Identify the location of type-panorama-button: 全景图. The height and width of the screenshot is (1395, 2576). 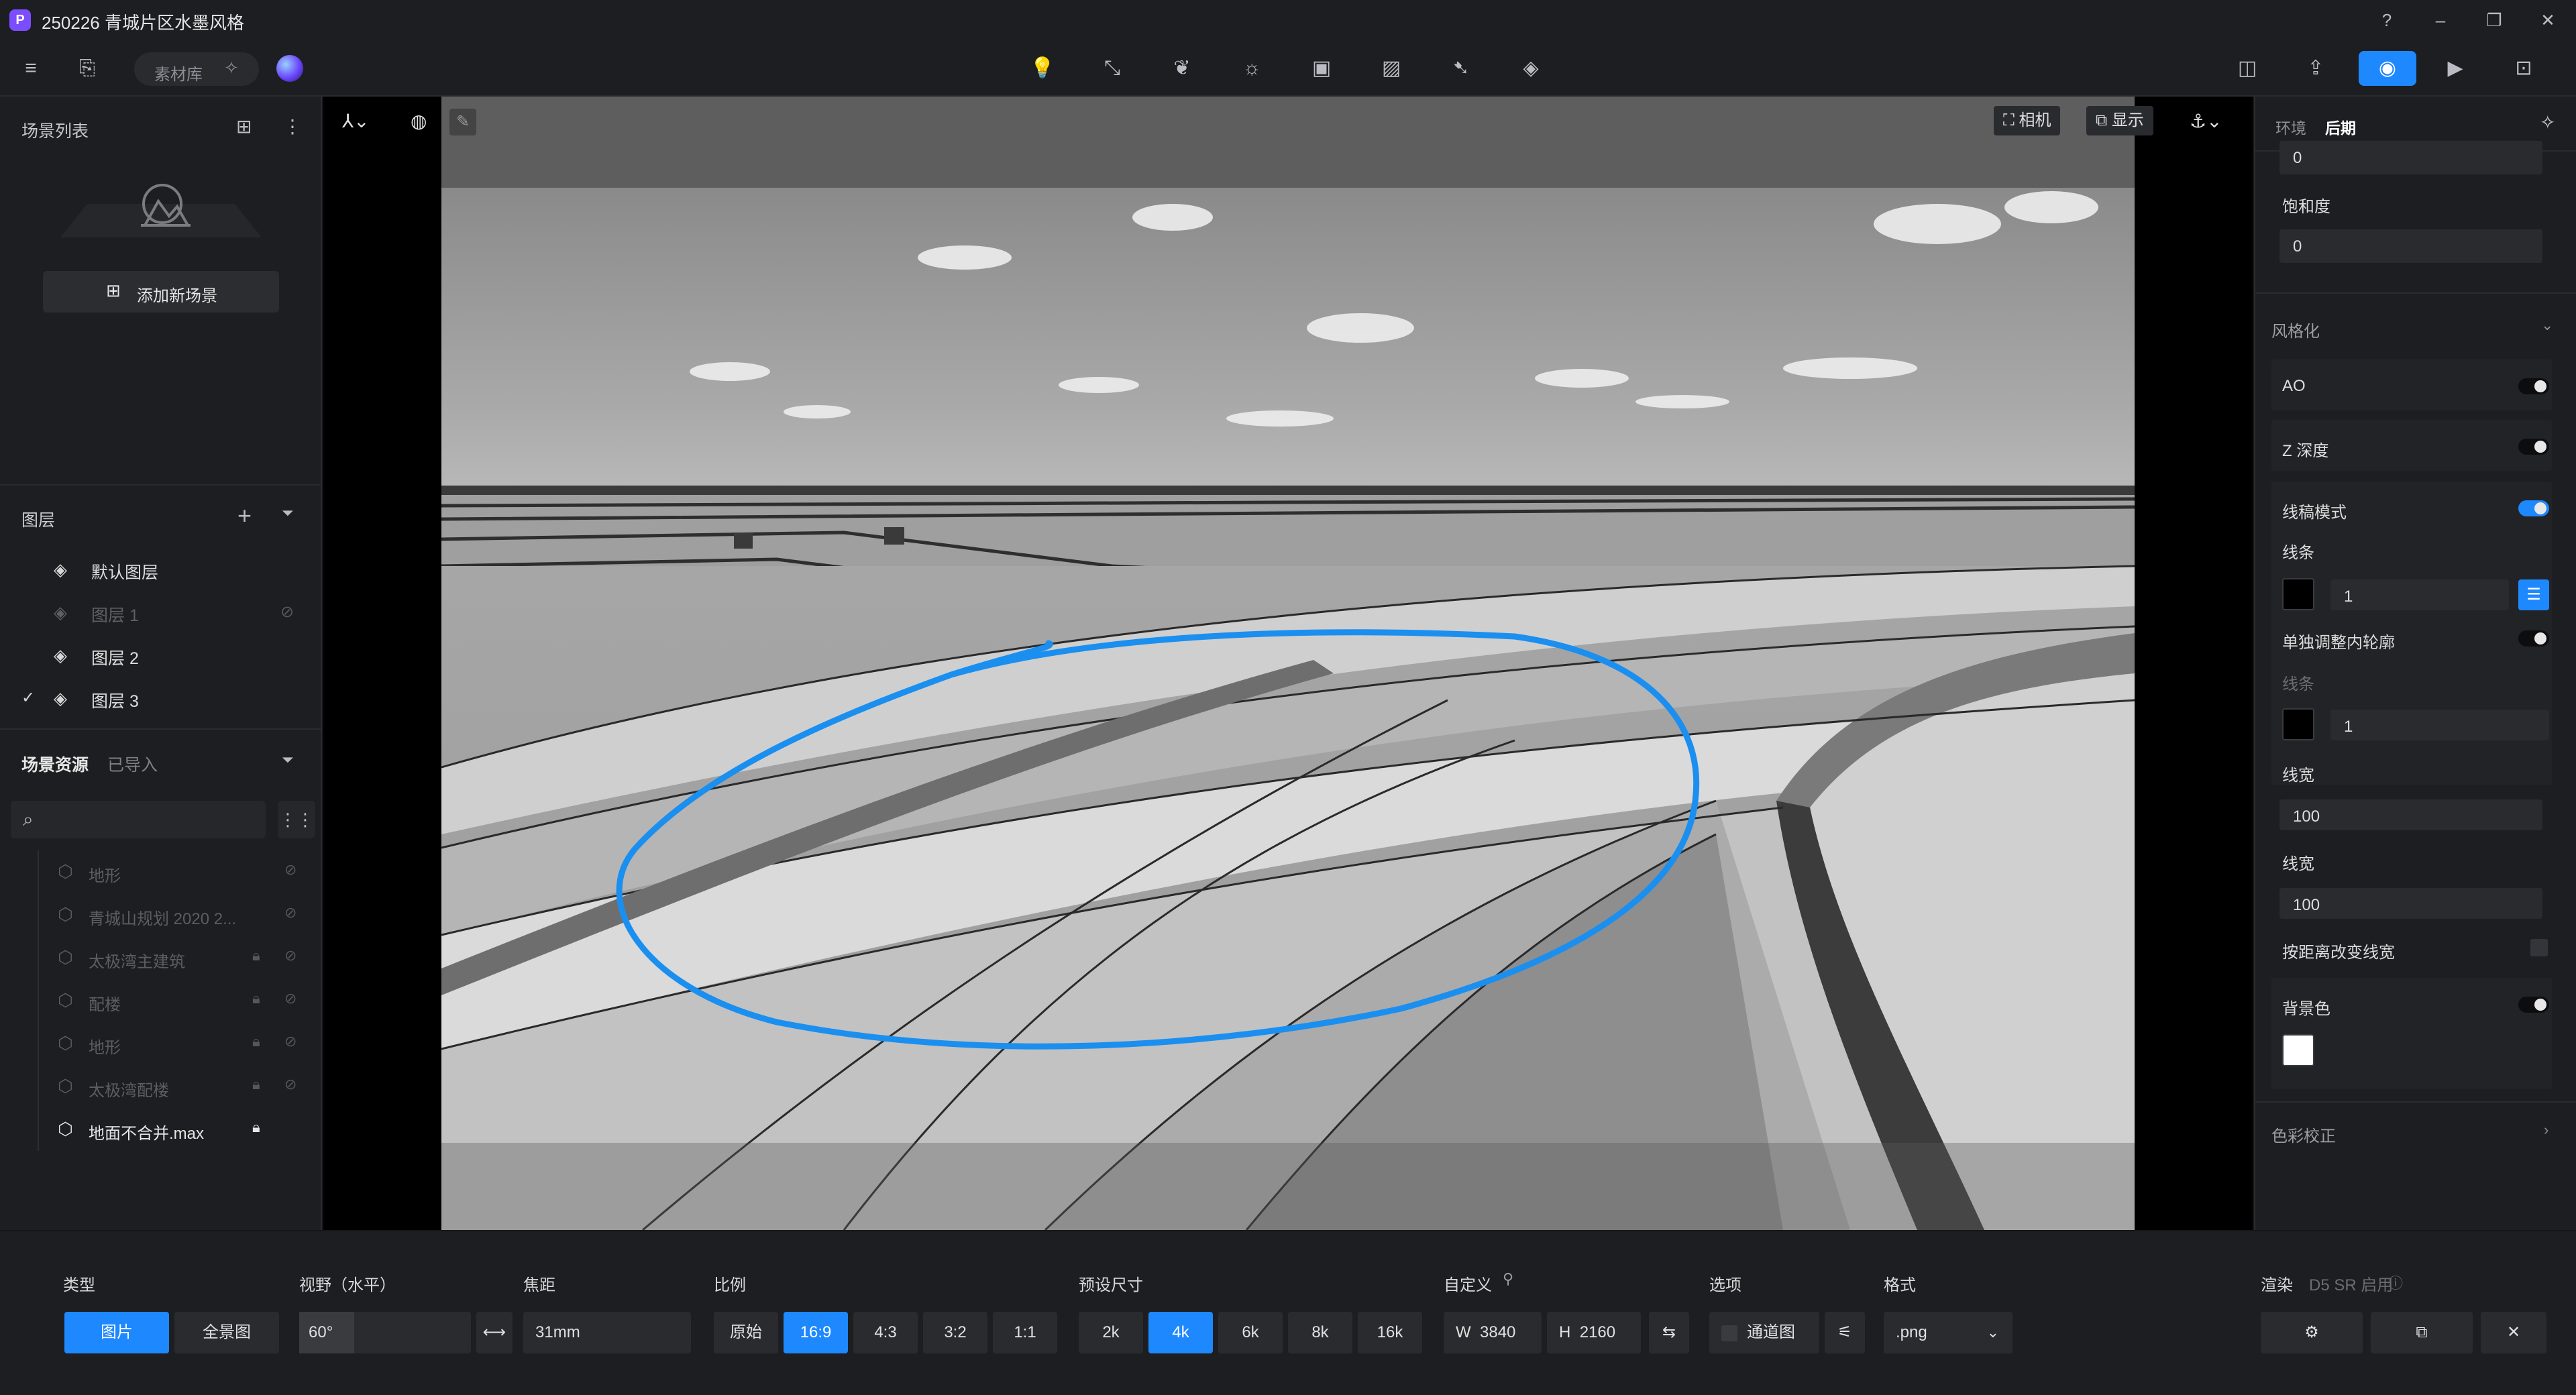
(226, 1332).